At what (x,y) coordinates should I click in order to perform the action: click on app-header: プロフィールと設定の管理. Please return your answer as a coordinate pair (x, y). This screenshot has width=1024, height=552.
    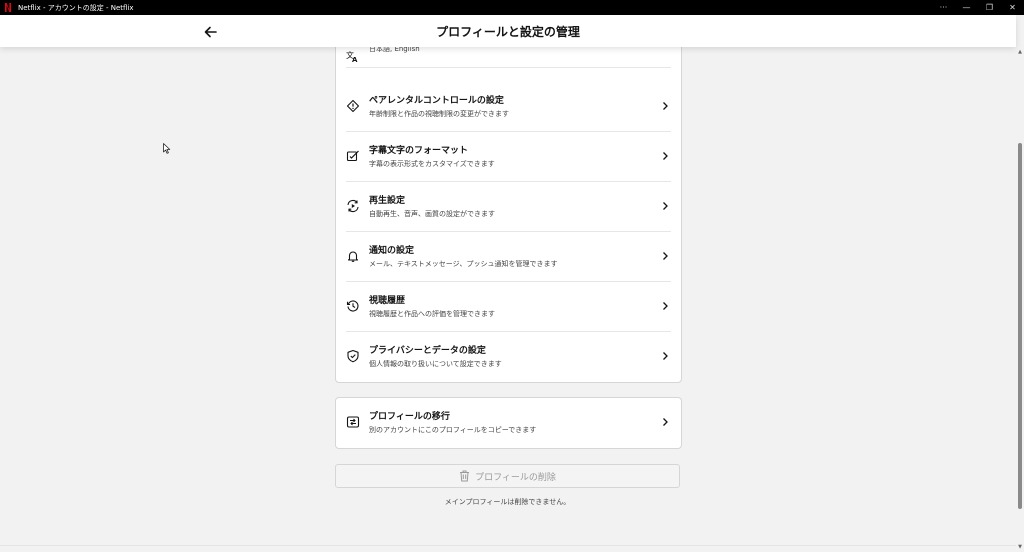
    Looking at the image, I should click on (508, 31).